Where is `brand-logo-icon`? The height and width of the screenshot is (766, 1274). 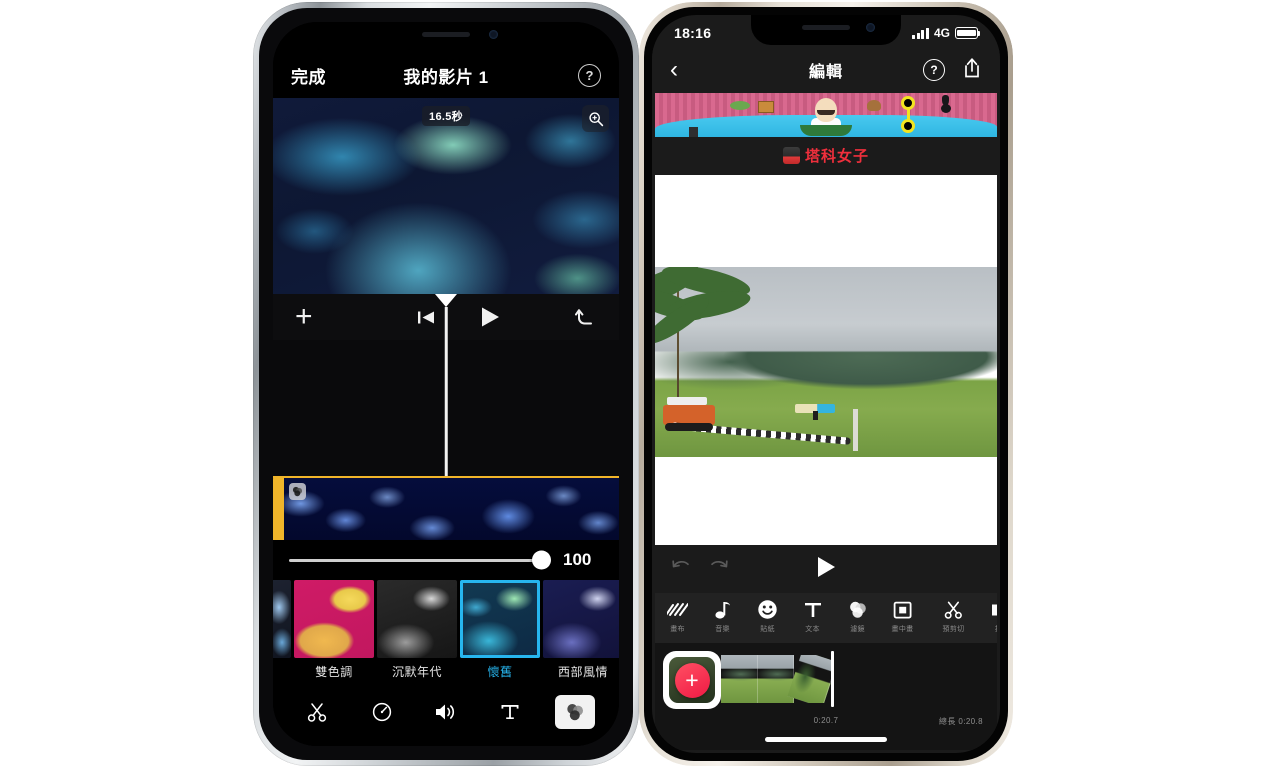 brand-logo-icon is located at coordinates (791, 155).